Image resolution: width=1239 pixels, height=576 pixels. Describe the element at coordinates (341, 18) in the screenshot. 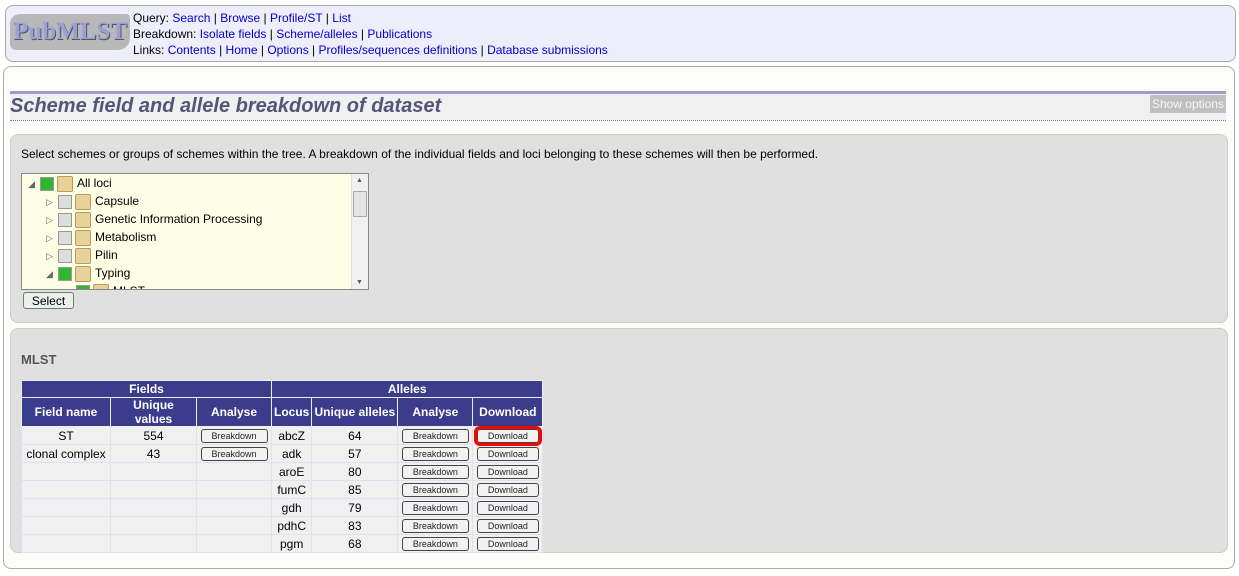

I see `link-list: List` at that location.